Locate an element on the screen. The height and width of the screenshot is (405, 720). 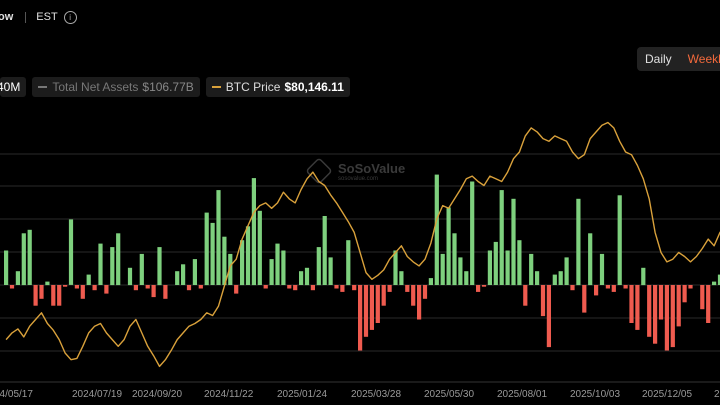
x-tick-label: 2025/03/28 is located at coordinates (376, 394).